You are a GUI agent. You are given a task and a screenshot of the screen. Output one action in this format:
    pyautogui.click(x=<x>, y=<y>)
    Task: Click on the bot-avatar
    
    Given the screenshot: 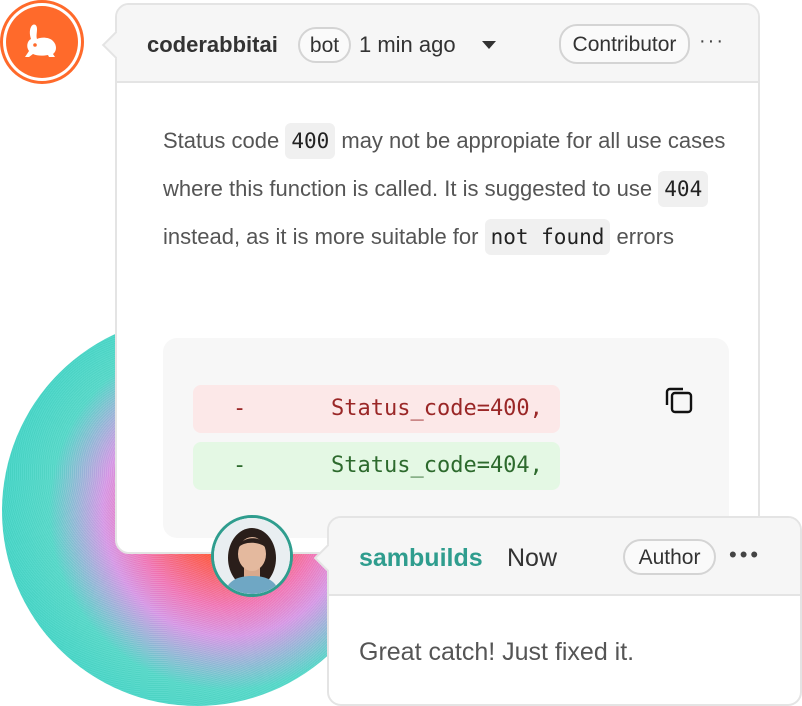 What is the action you would take?
    pyautogui.click(x=42, y=42)
    